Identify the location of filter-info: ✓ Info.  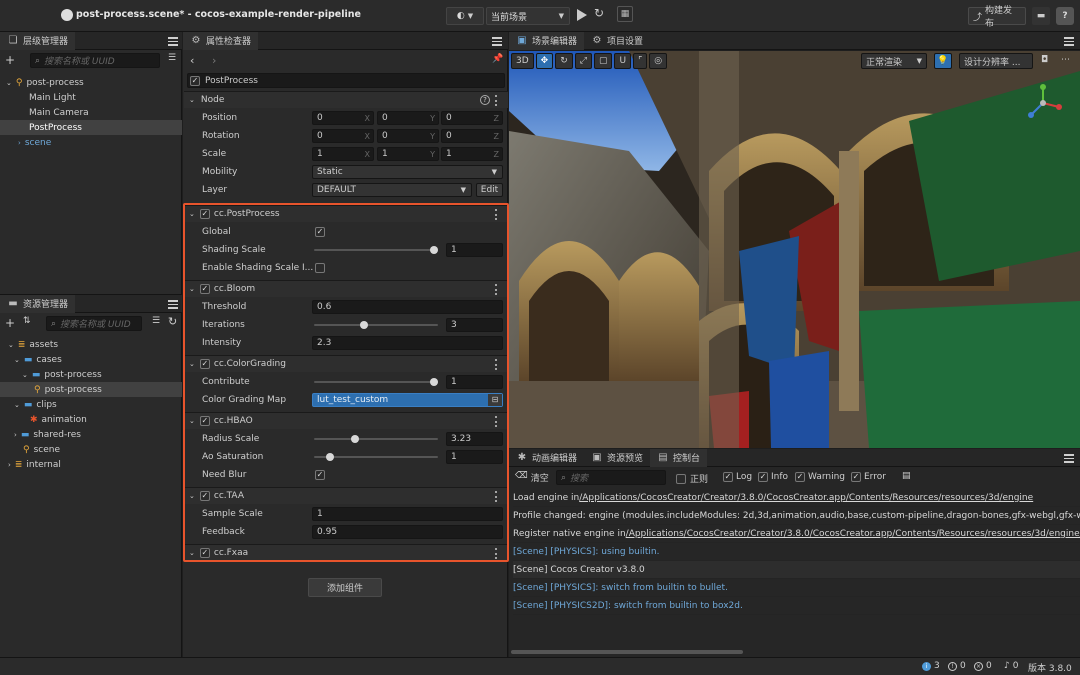
(773, 477).